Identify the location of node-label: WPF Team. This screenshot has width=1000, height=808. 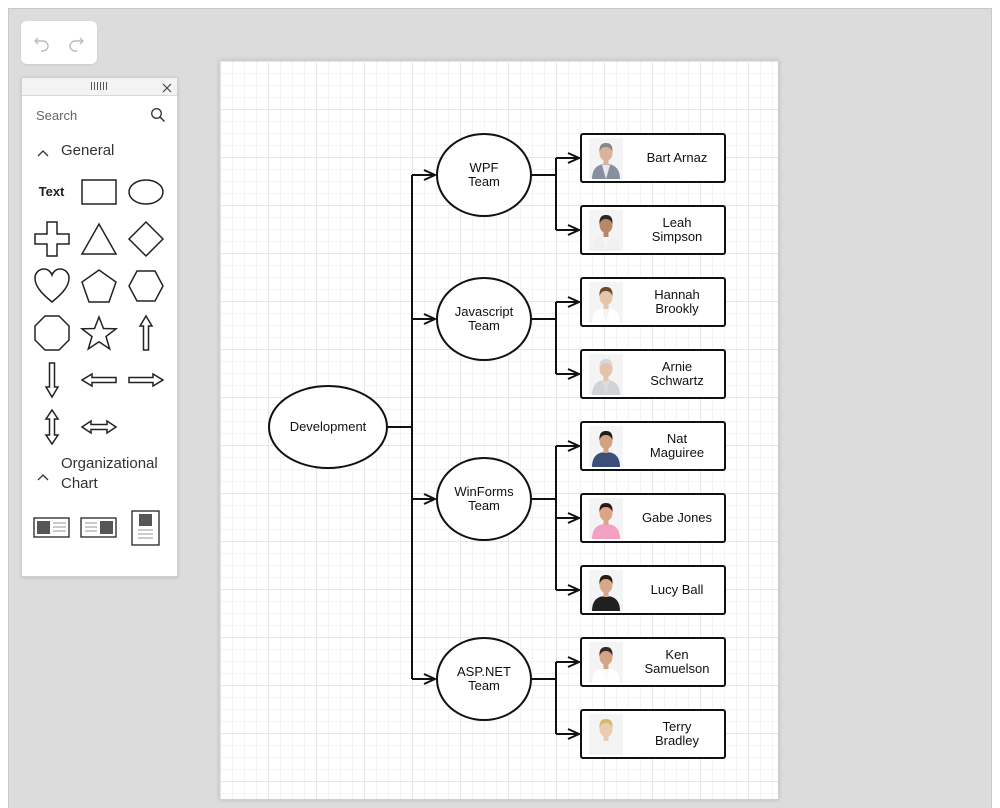
(484, 174).